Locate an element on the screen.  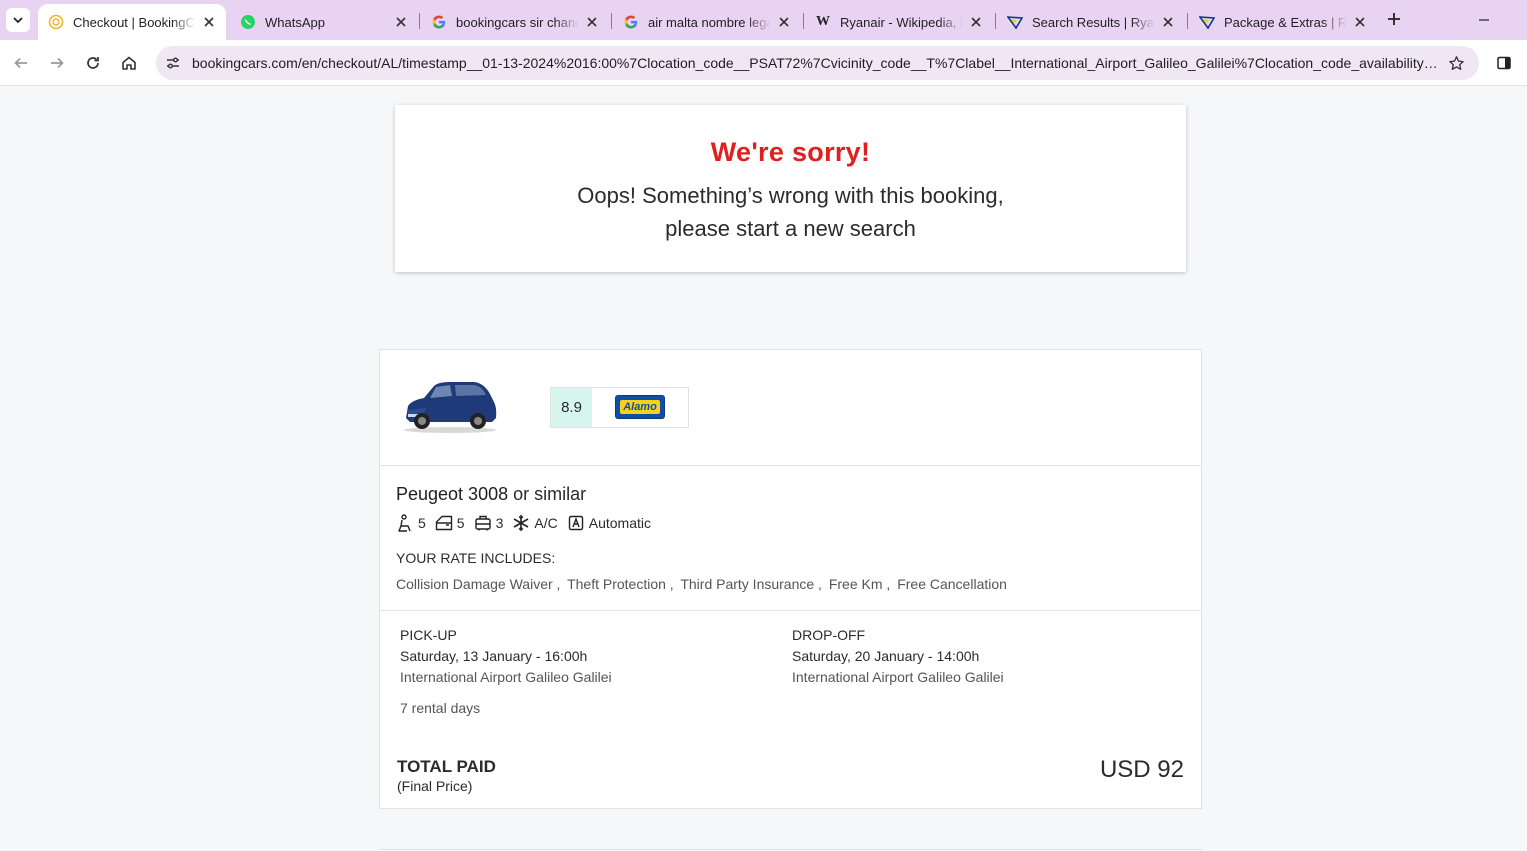
bookmark-star-icon is located at coordinates (1456, 63).